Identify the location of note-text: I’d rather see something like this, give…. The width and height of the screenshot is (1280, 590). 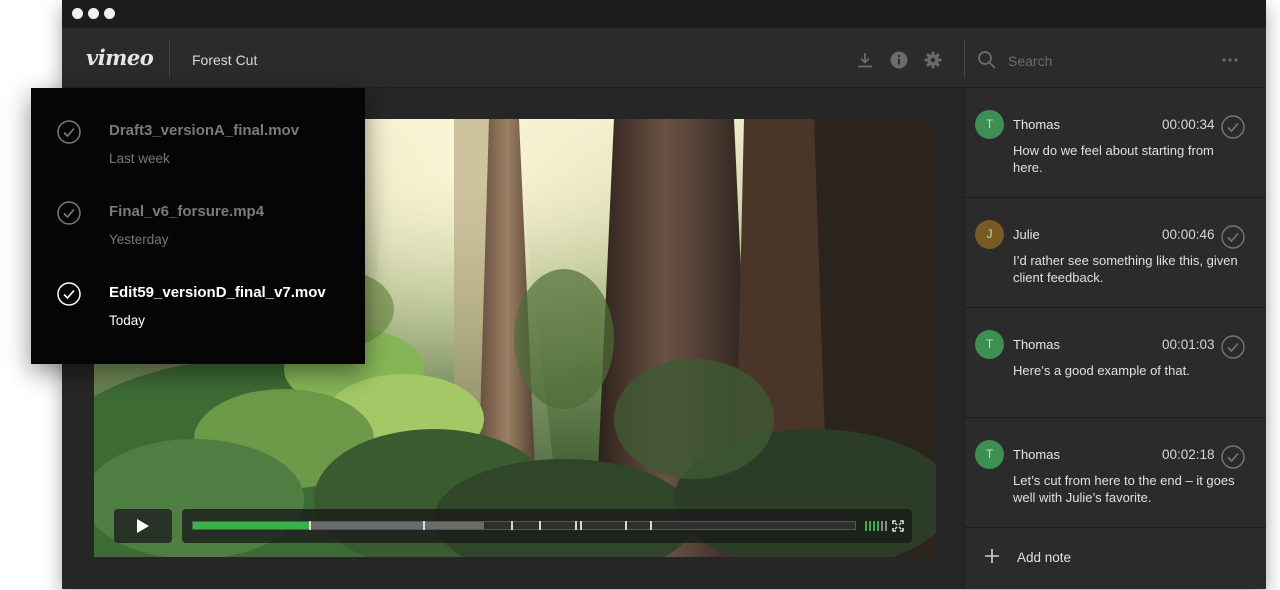
(1125, 269).